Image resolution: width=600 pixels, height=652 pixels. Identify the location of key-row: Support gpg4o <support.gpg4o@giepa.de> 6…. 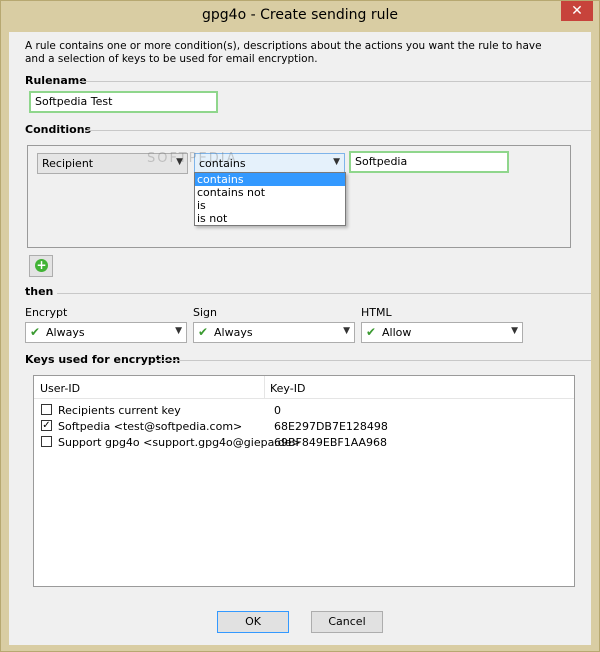
(304, 443).